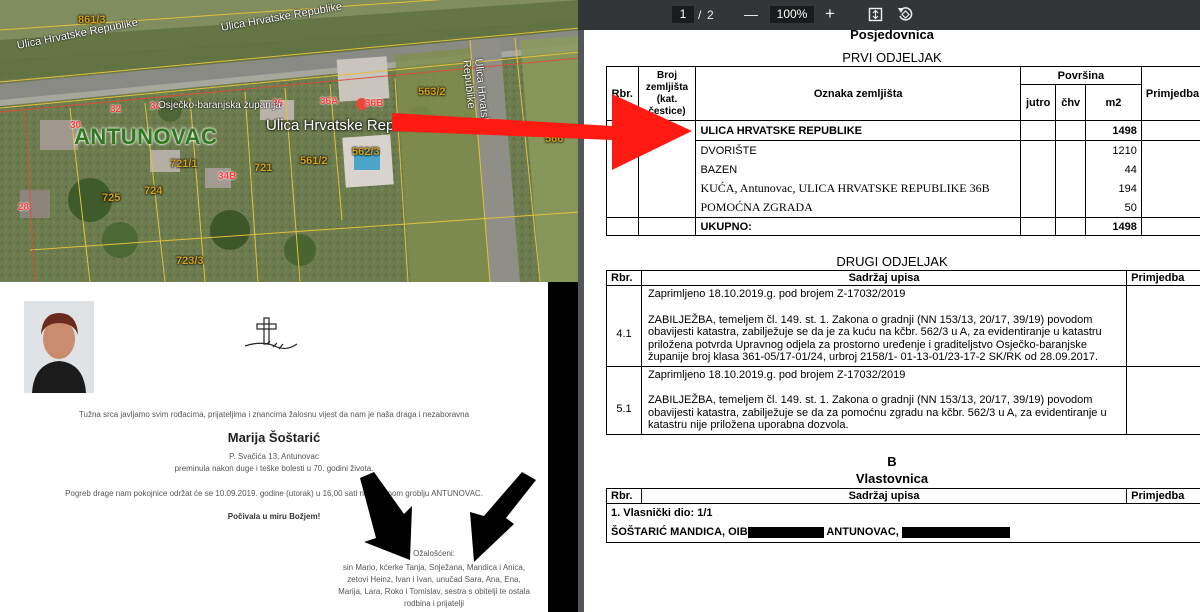  I want to click on page-total: 2, so click(710, 15).